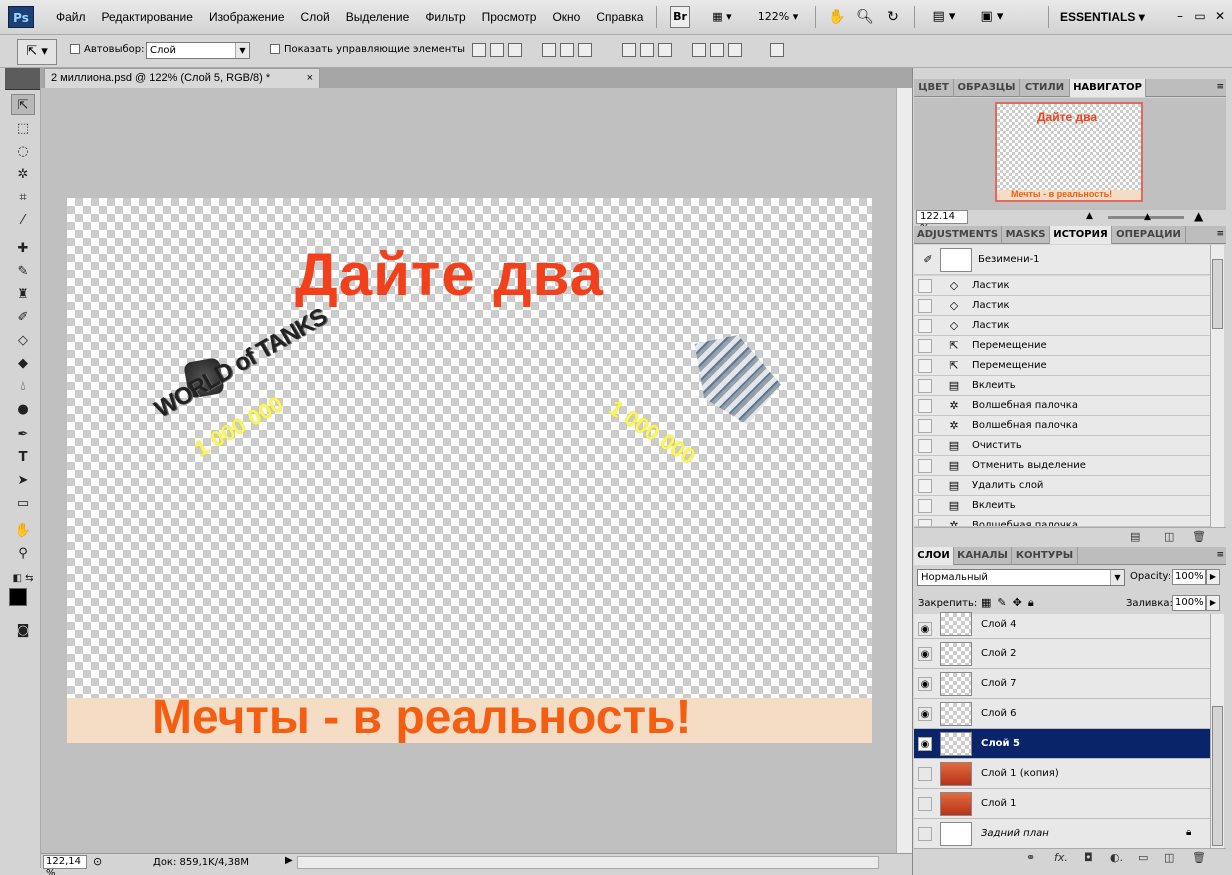 The height and width of the screenshot is (875, 1232). I want to click on autoselect-target-select: Слой ▼, so click(198, 50).